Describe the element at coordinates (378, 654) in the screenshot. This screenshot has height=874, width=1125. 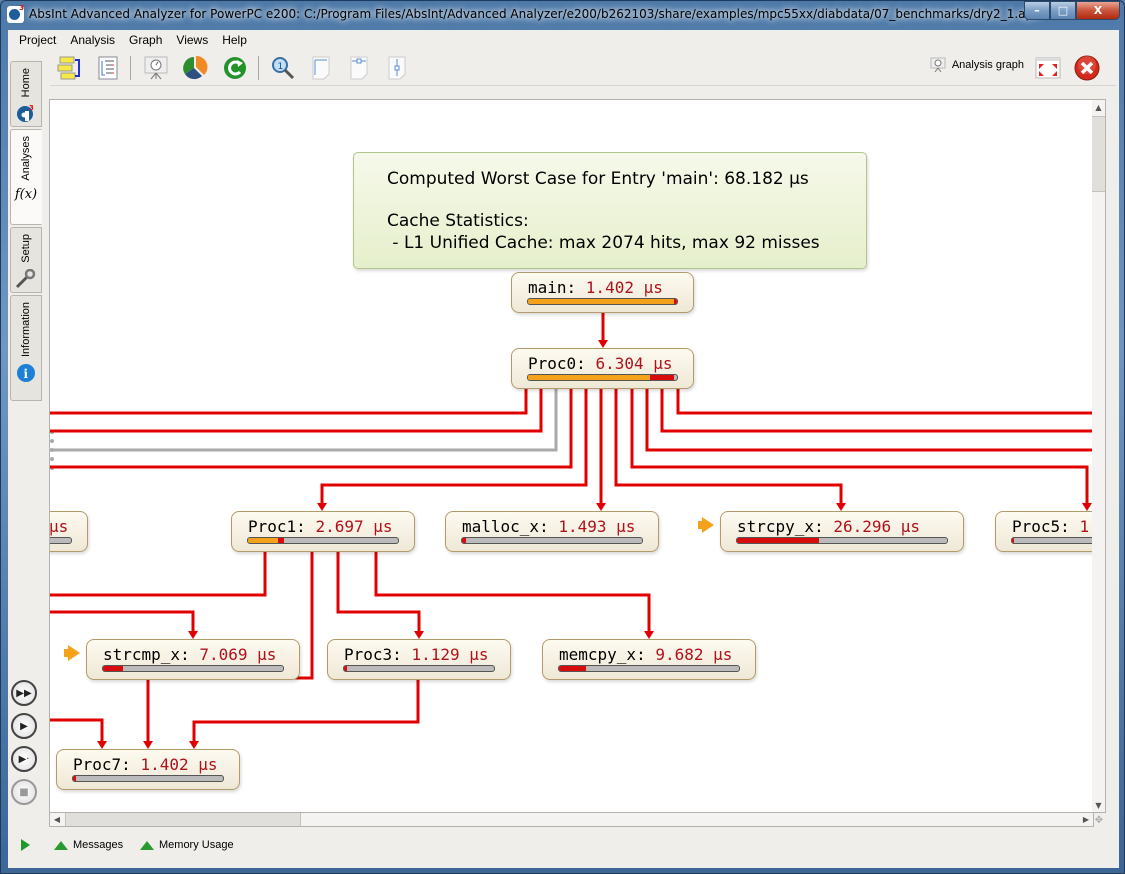
I see `node-name: Proc3:` at that location.